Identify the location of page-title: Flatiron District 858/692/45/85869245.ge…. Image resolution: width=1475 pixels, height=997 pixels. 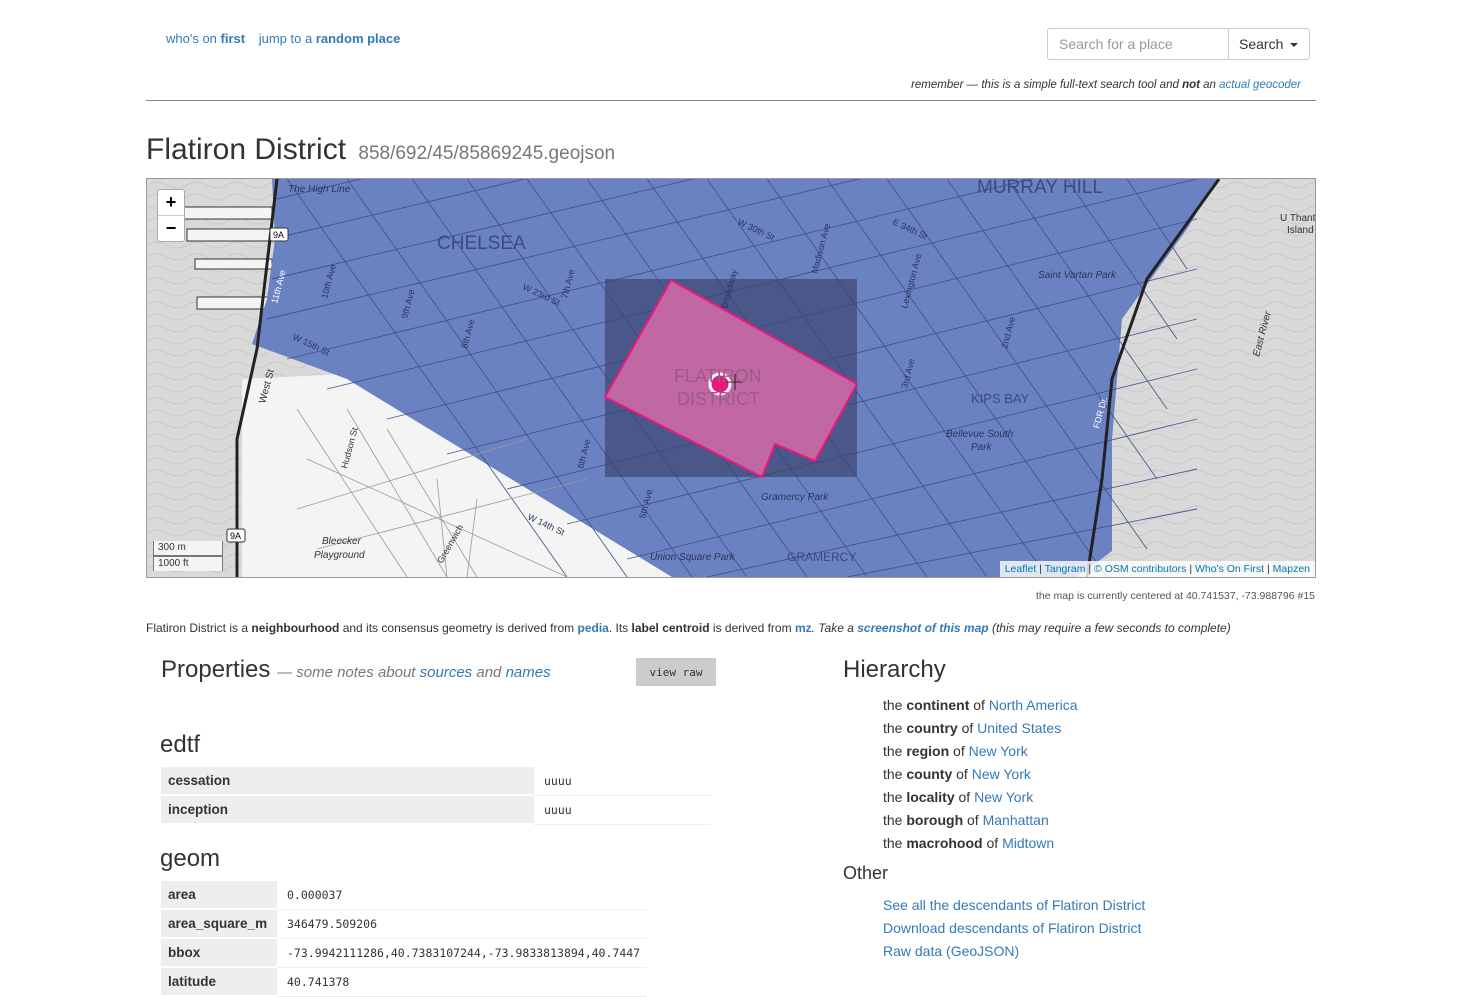
(380, 150).